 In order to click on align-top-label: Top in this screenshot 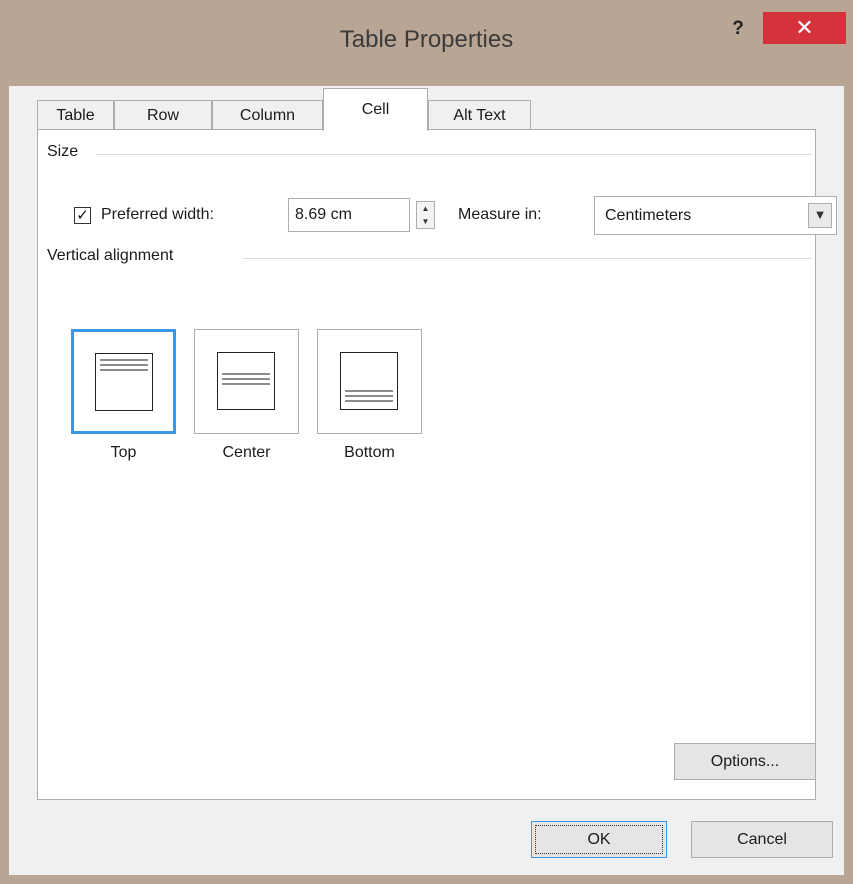, I will do `click(123, 452)`.